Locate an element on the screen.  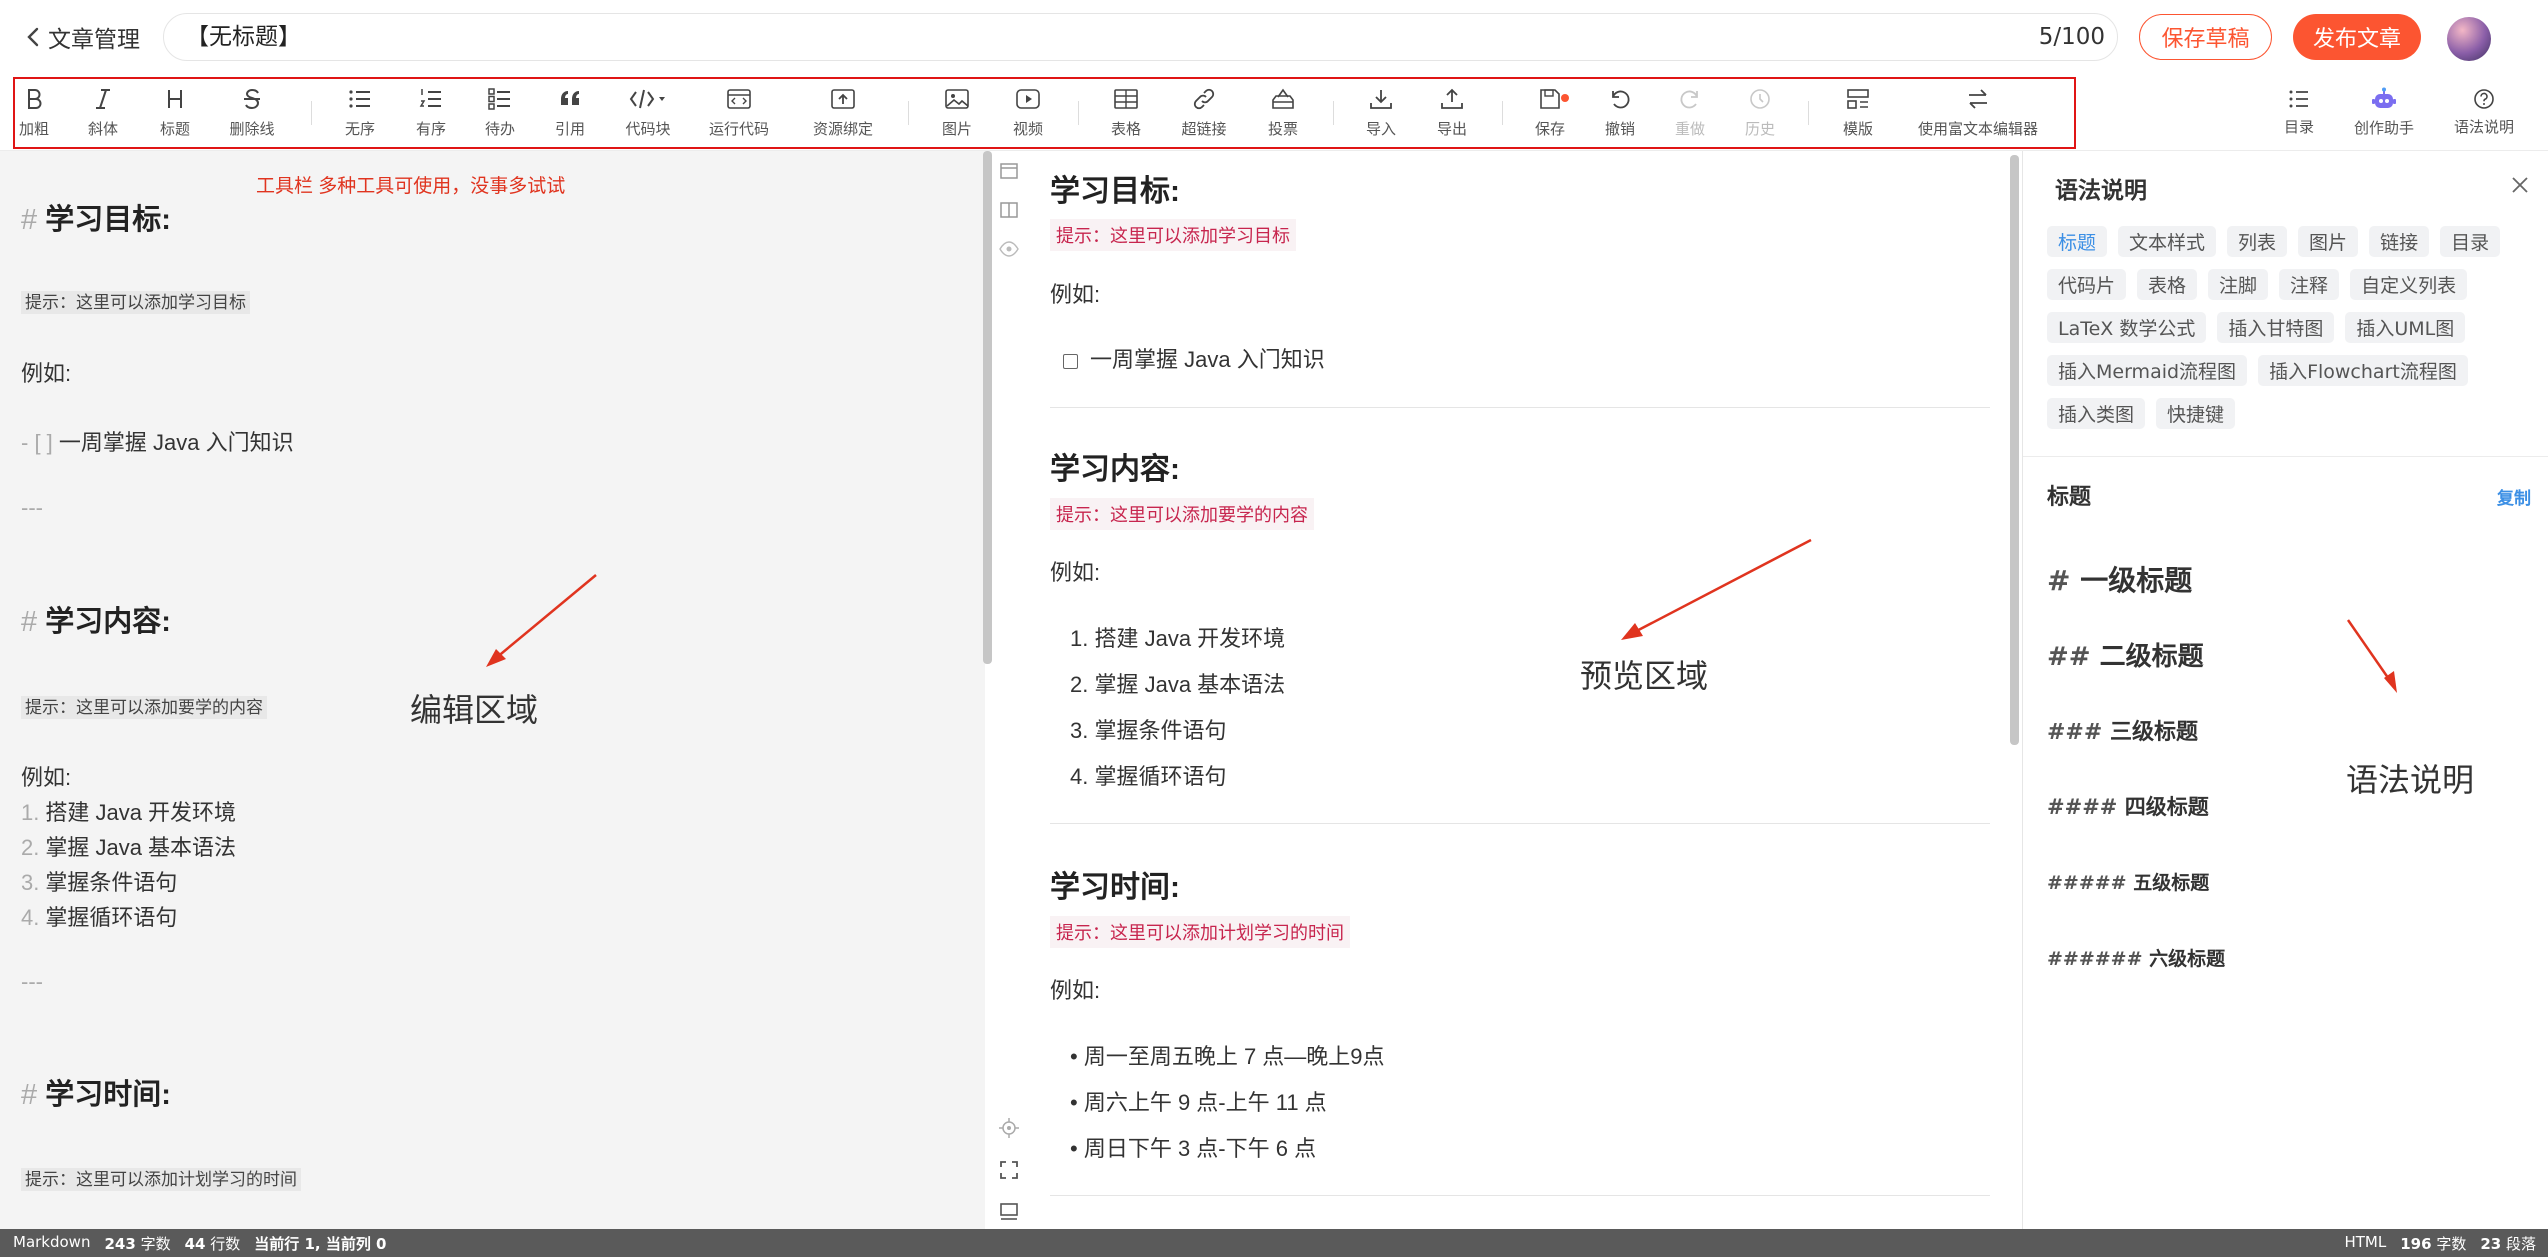
syntax-tag: 代码片 is located at coordinates (2087, 284).